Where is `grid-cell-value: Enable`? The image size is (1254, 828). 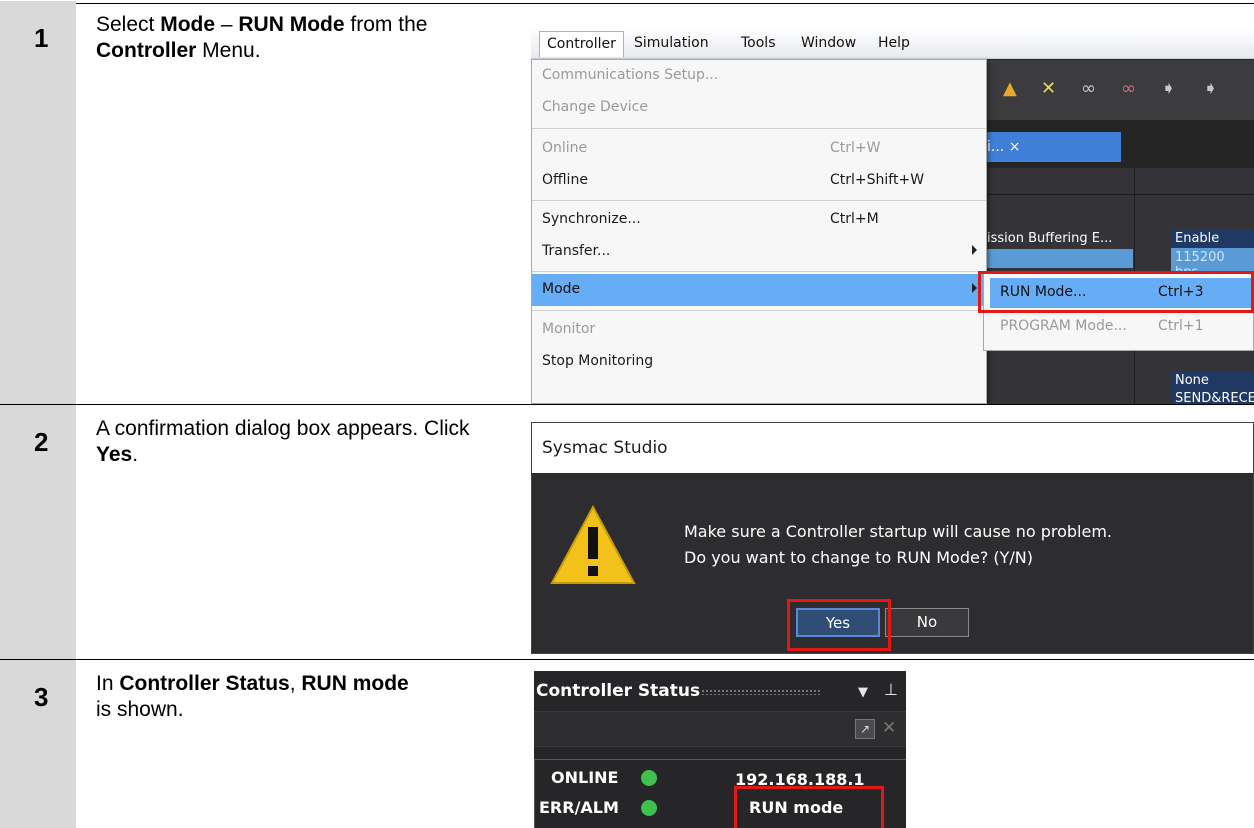 grid-cell-value: Enable is located at coordinates (1212, 238).